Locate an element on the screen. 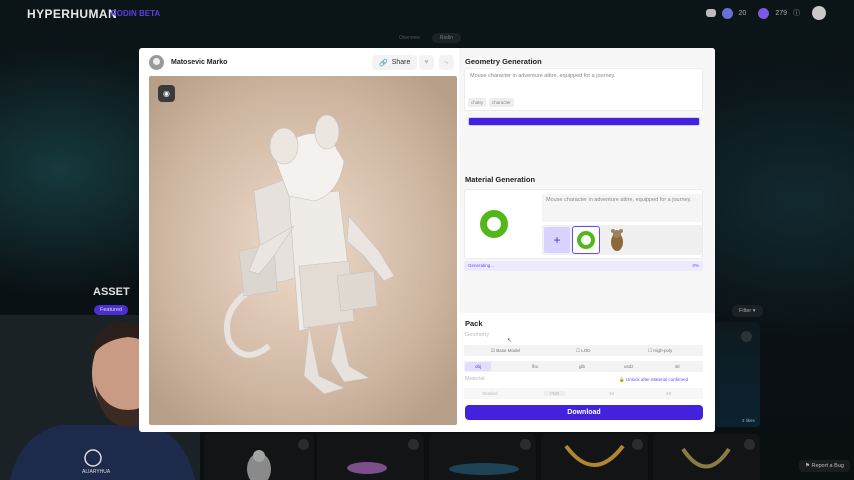 The image size is (854, 480). featured-chip: Featured is located at coordinates (111, 310).